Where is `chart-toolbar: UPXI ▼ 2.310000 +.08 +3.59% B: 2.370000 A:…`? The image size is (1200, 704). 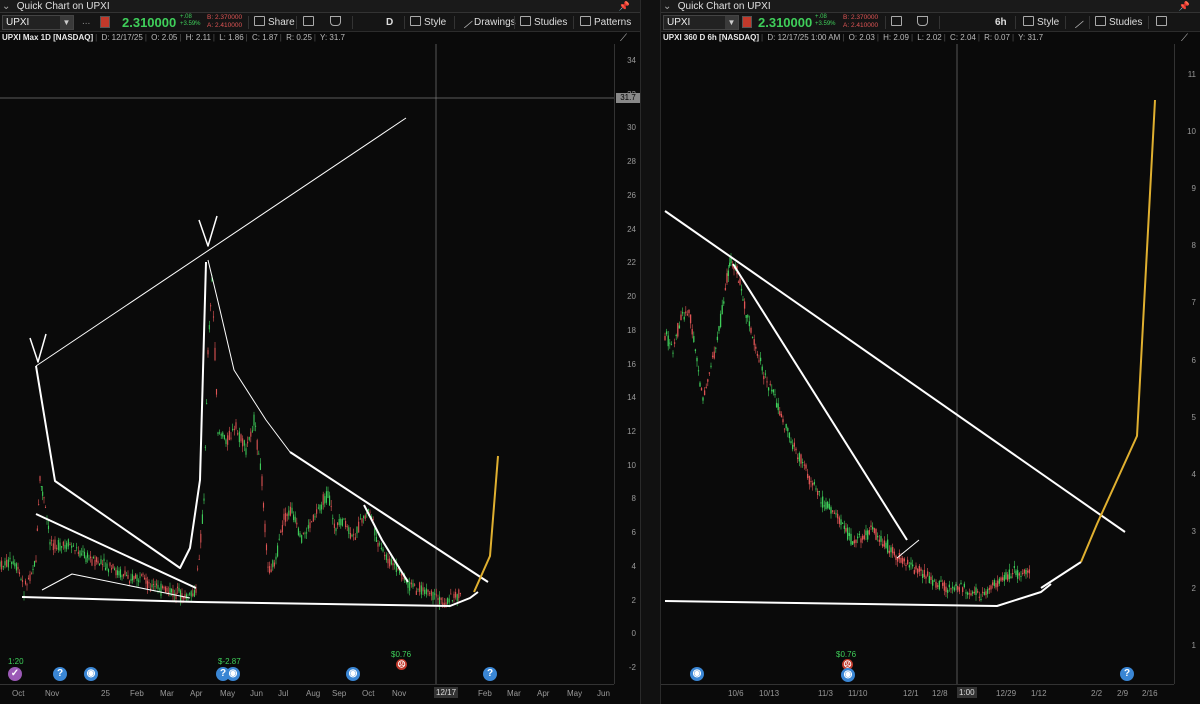
chart-toolbar: UPXI ▼ 2.310000 +.08 +3.59% B: 2.370000 A:… is located at coordinates (930, 22).